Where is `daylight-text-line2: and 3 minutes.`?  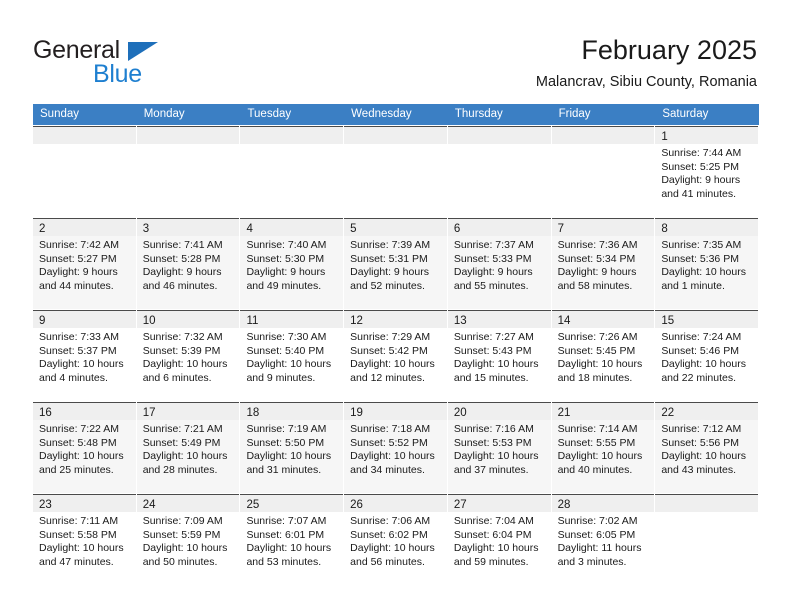 daylight-text-line2: and 3 minutes. is located at coordinates (592, 561).